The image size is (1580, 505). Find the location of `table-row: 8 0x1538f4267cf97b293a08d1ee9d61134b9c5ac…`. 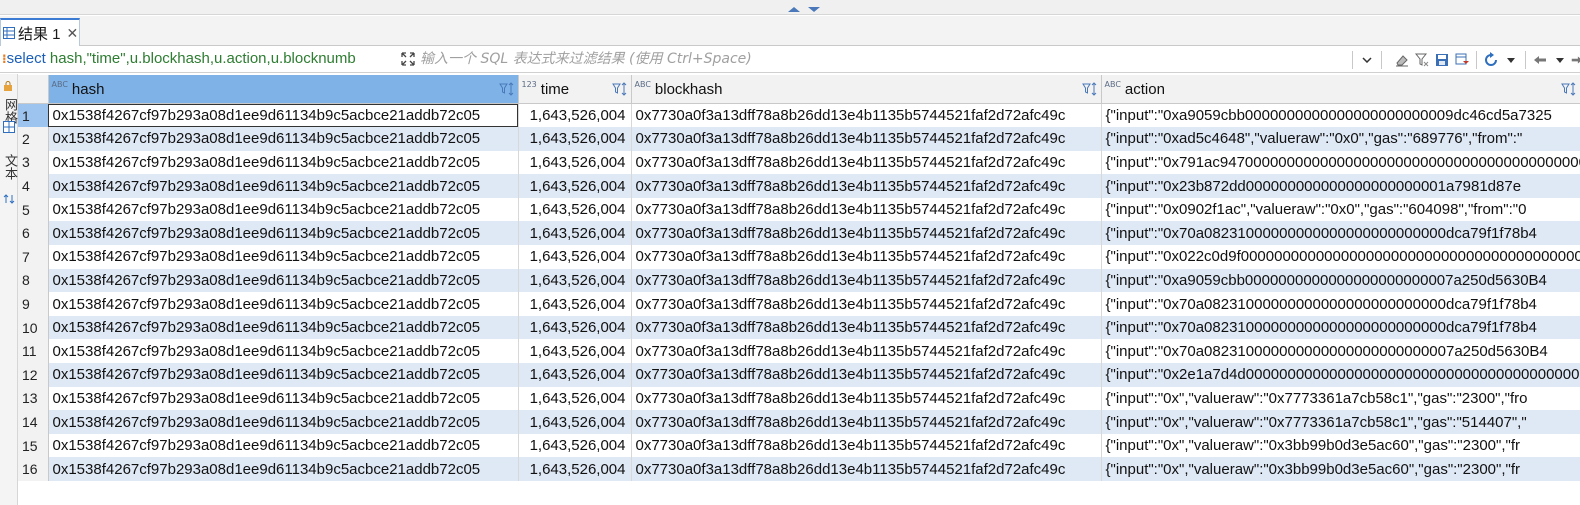

table-row: 8 0x1538f4267cf97b293a08d1ee9d61134b9c5ac… is located at coordinates (799, 280).